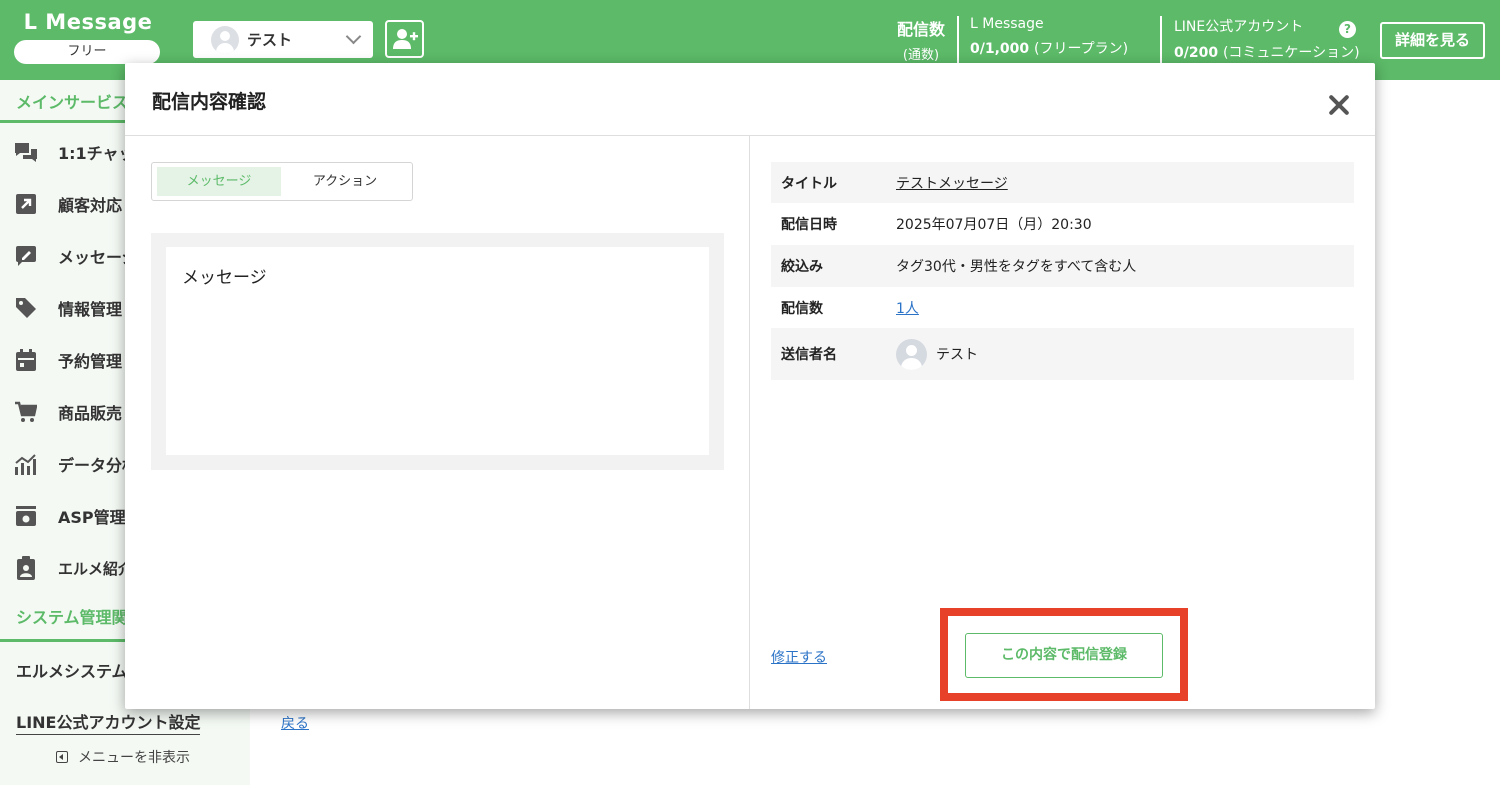 Image resolution: width=1500 pixels, height=785 pixels. I want to click on brand: L Message フリー, so click(88, 36).